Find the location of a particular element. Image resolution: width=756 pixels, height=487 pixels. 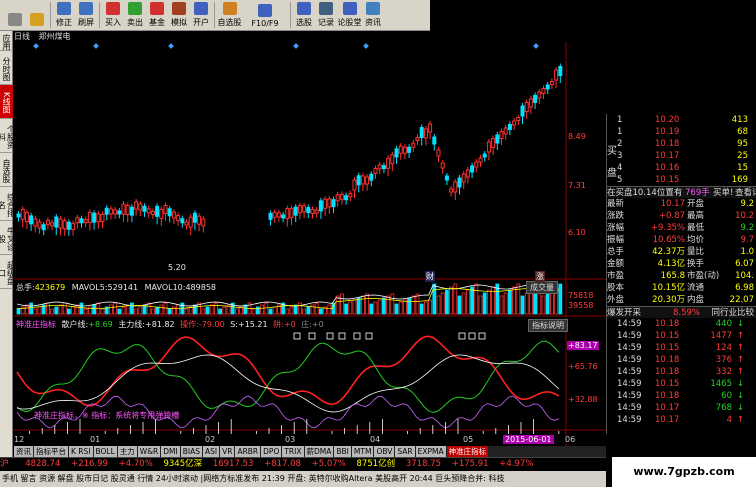

orderbook-row: 5 10.15 169 is located at coordinates (681, 180).